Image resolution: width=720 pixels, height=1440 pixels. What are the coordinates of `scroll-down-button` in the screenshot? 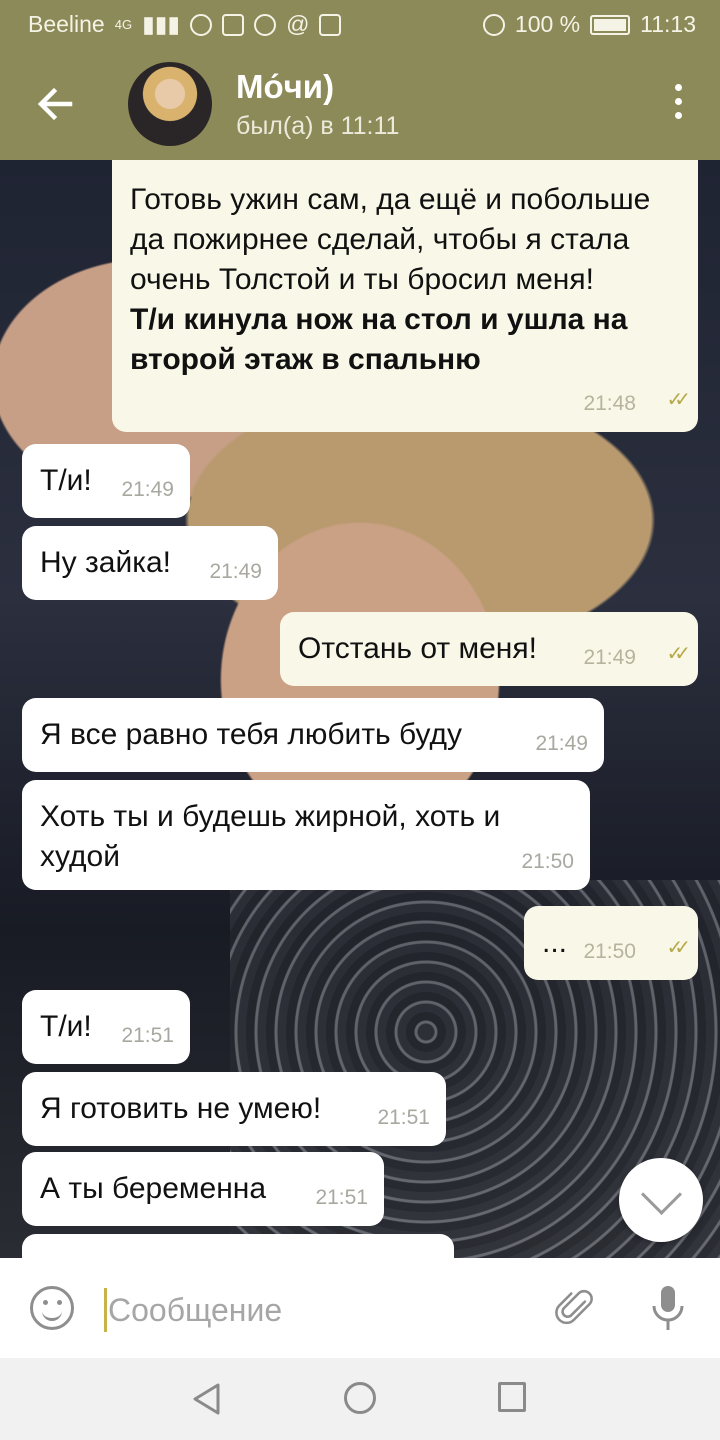 It's located at (661, 1200).